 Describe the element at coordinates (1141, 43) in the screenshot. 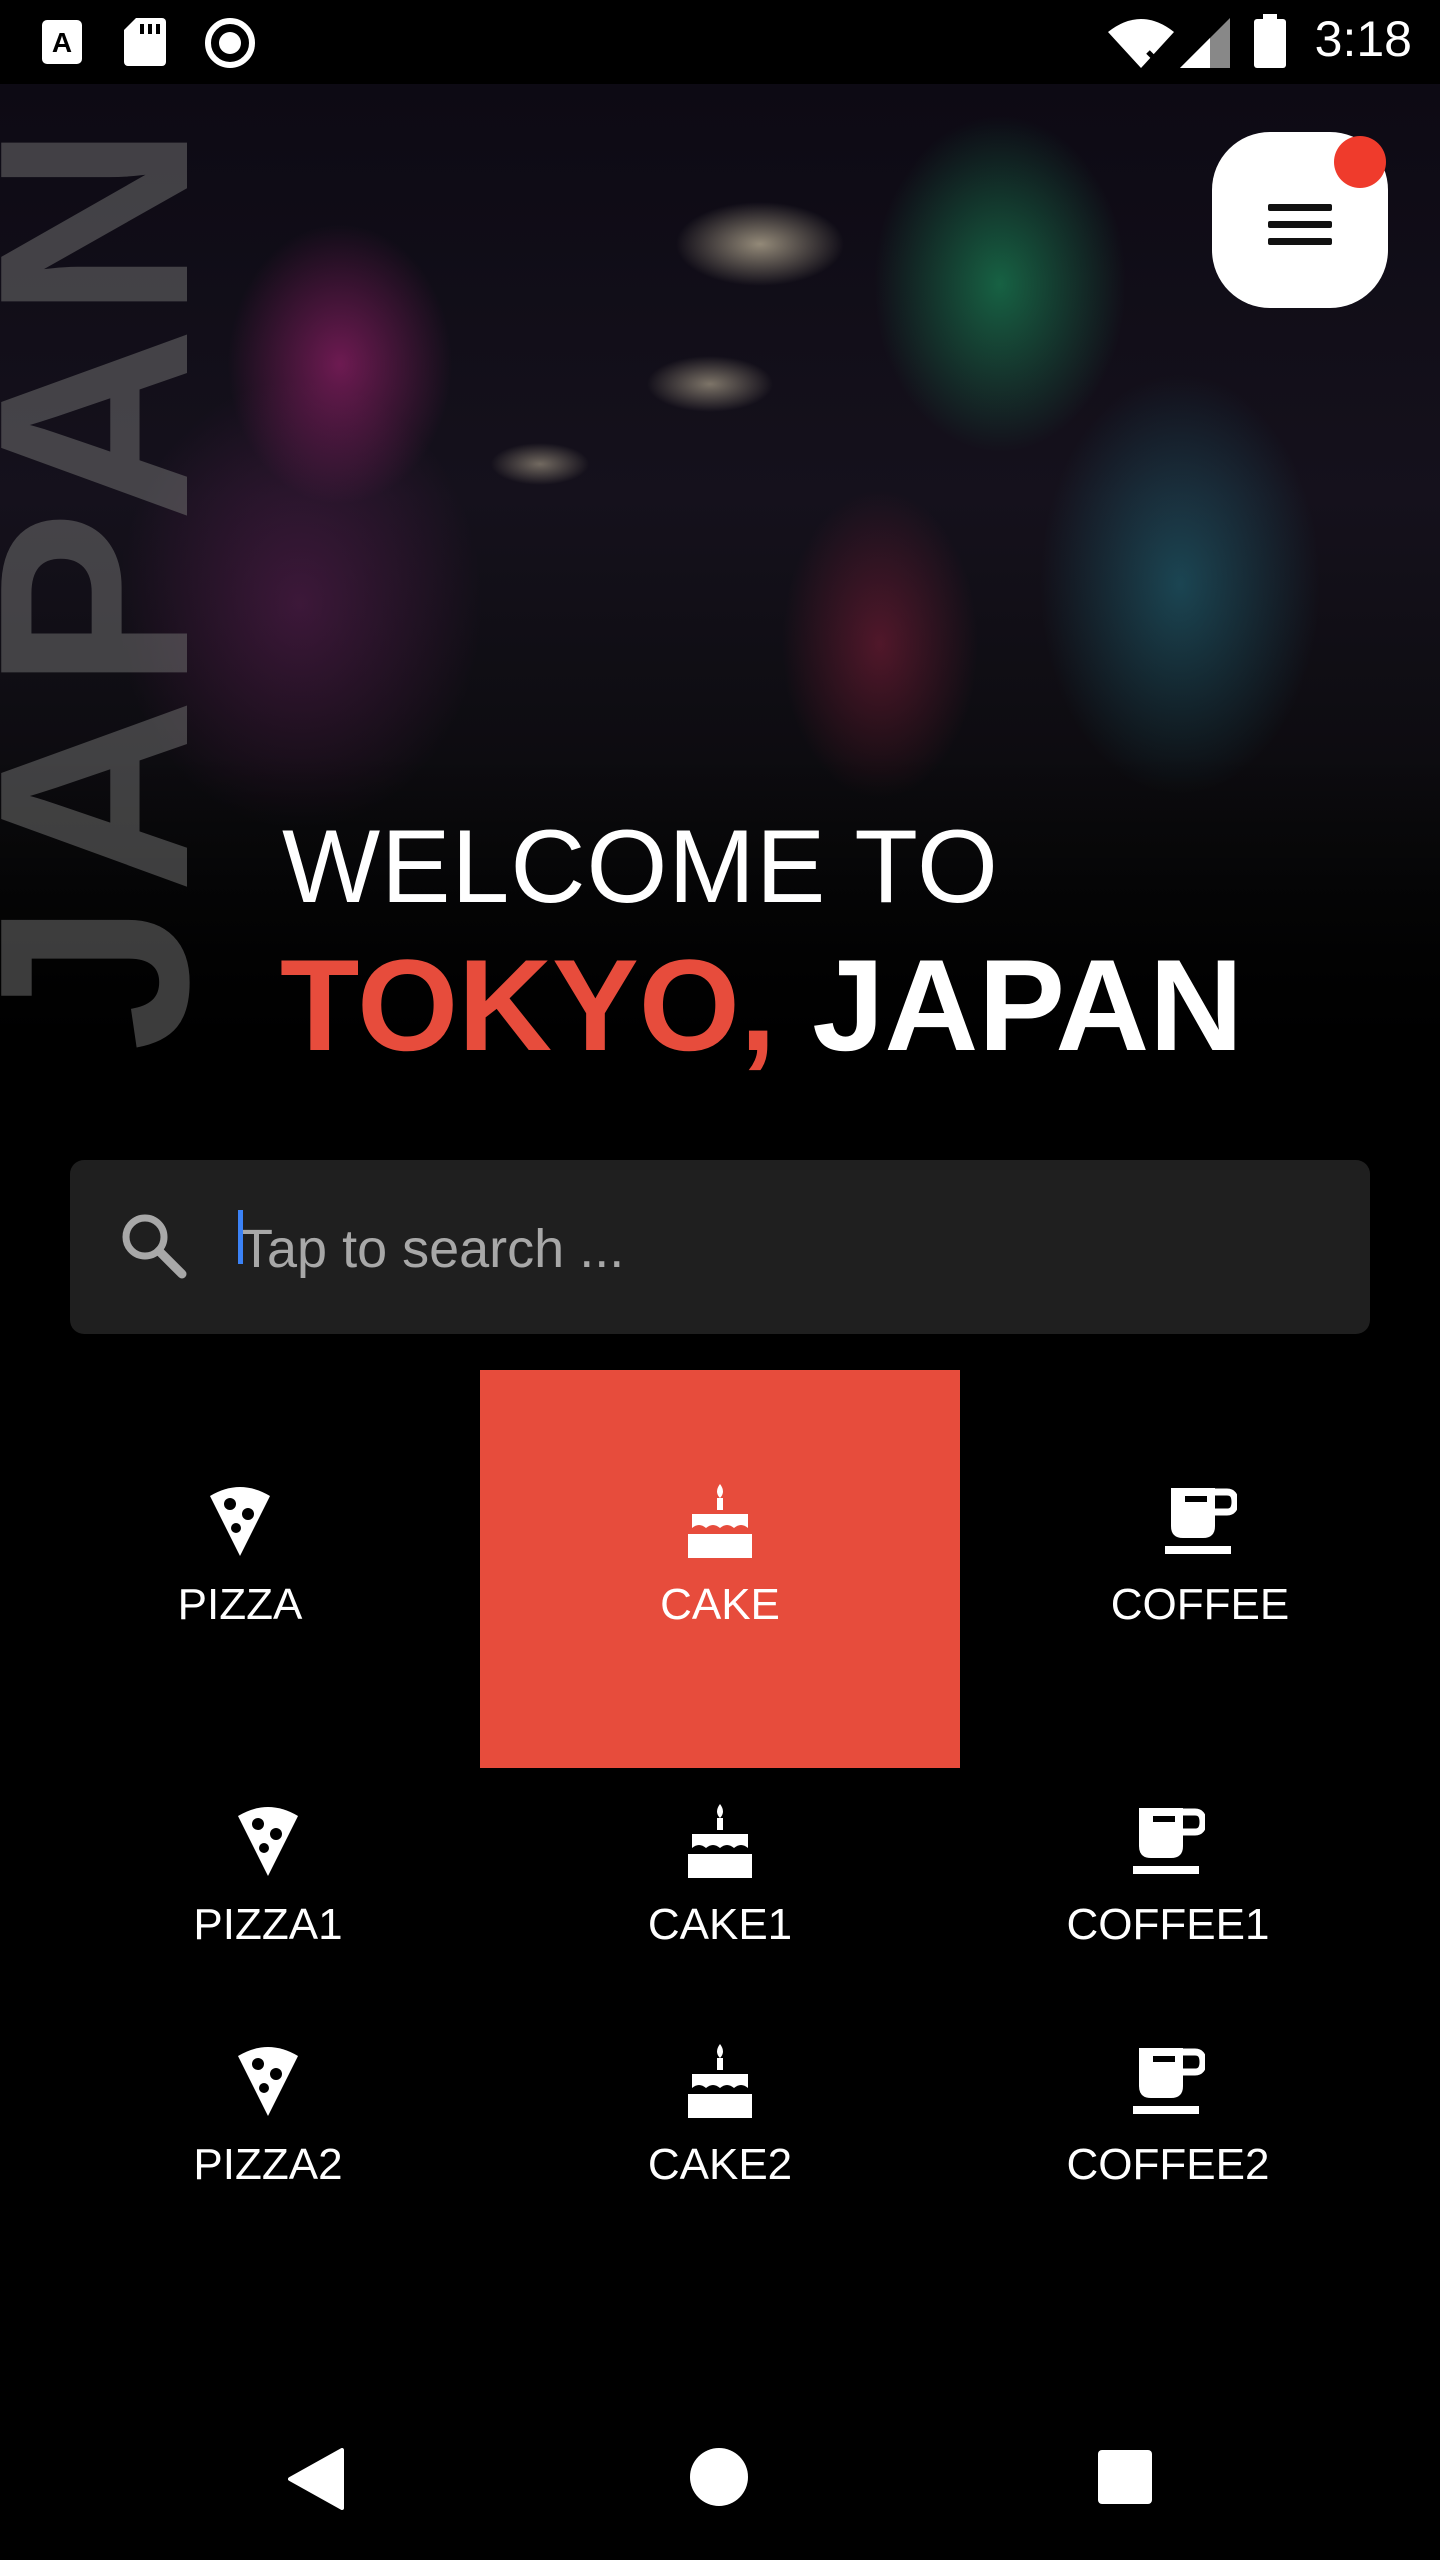

I see `wifi-icon` at that location.